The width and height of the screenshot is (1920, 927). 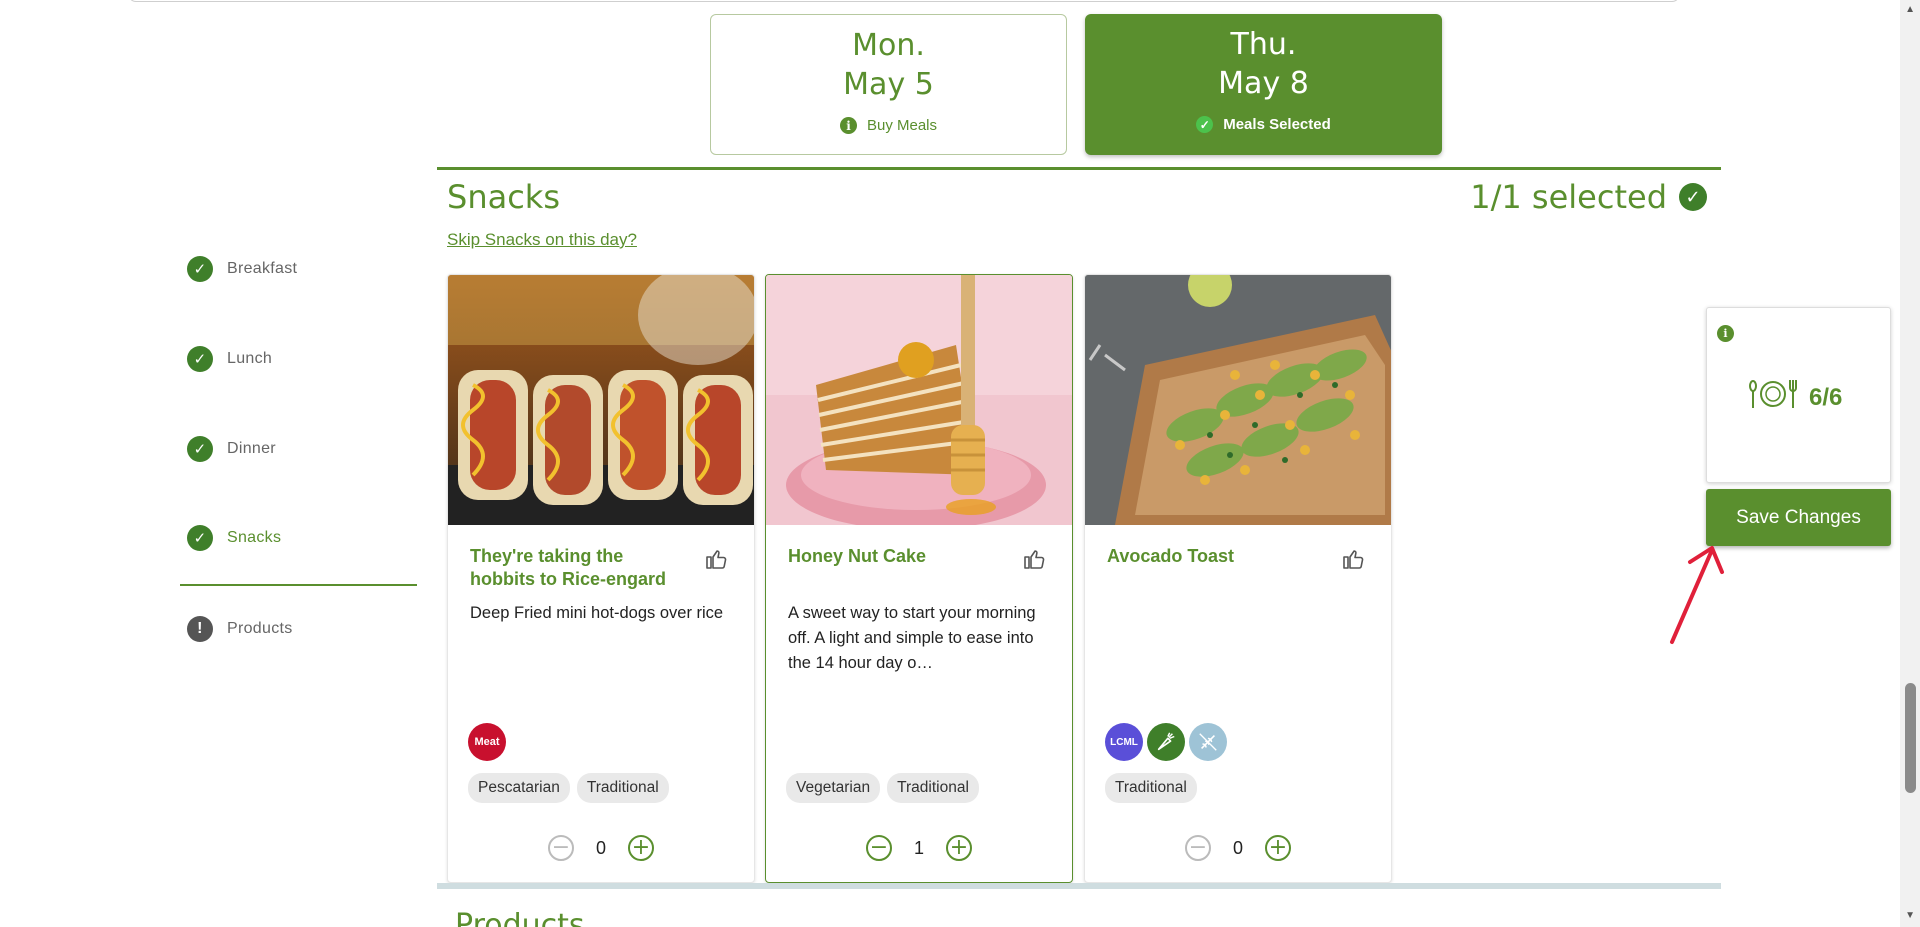 I want to click on scroll-down-arrow-icon: ▼, so click(x=1910, y=915).